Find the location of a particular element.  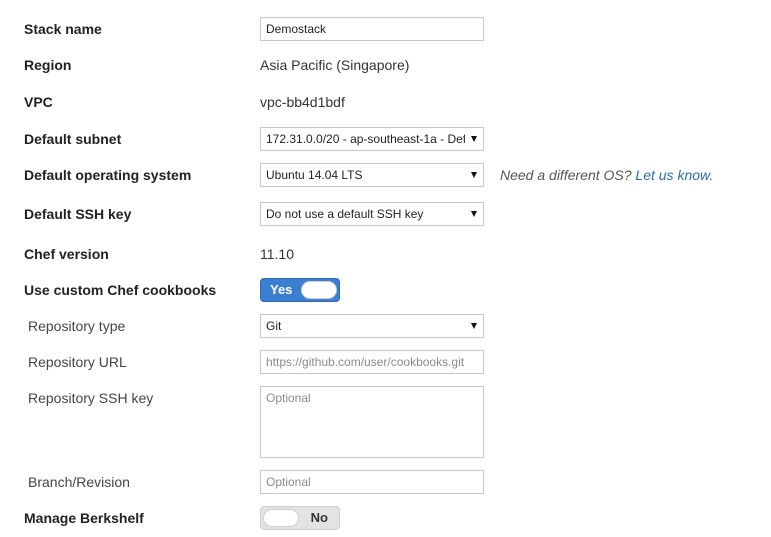

stack-name-input is located at coordinates (372, 29).